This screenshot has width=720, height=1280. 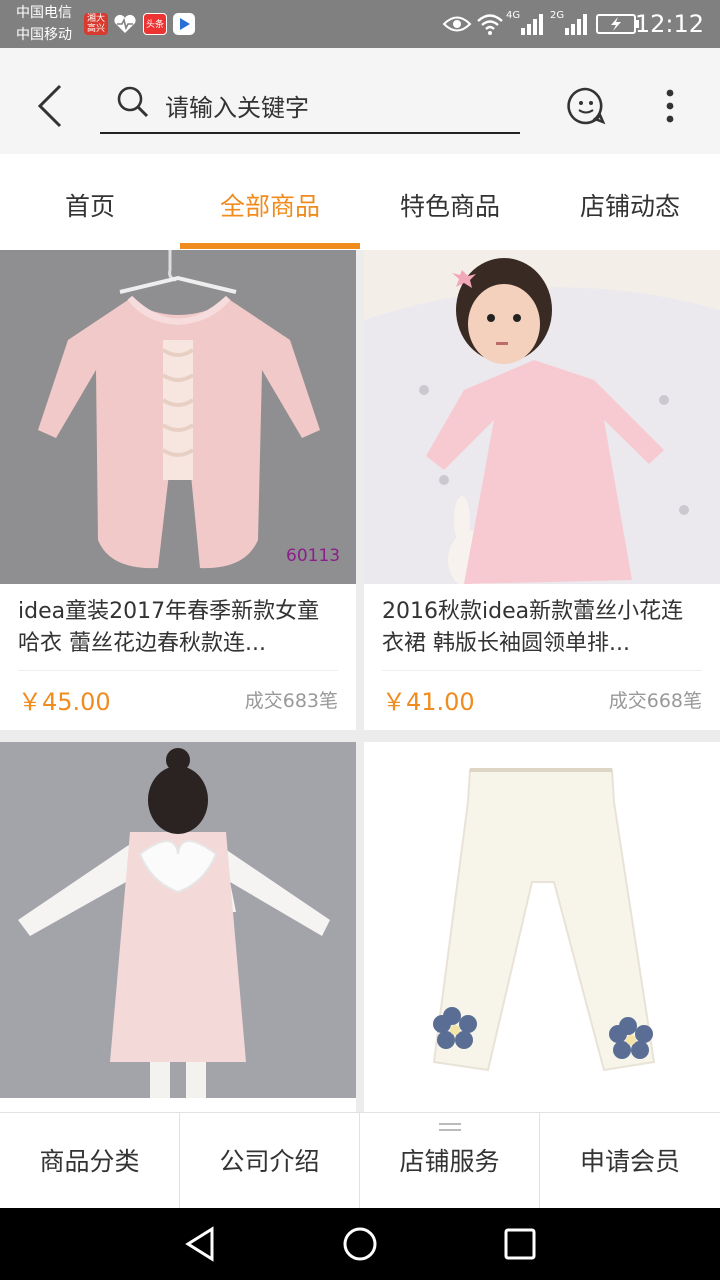 I want to click on status-bar: 中国电信 中国移动 湘大 高兴 头条 4G 2G 12:12, so click(x=360, y=24).